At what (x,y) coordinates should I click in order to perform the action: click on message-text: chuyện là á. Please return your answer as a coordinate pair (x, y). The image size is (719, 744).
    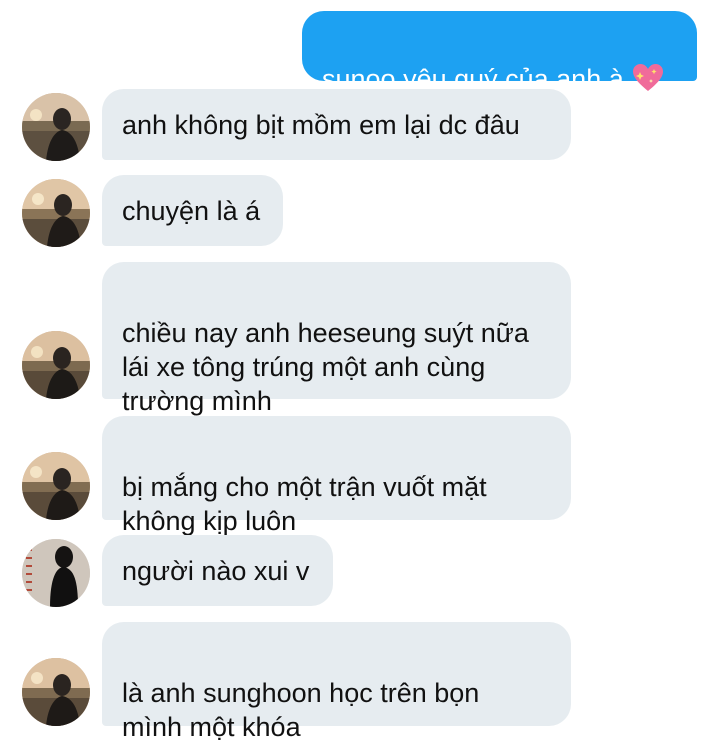
    Looking at the image, I should click on (191, 210).